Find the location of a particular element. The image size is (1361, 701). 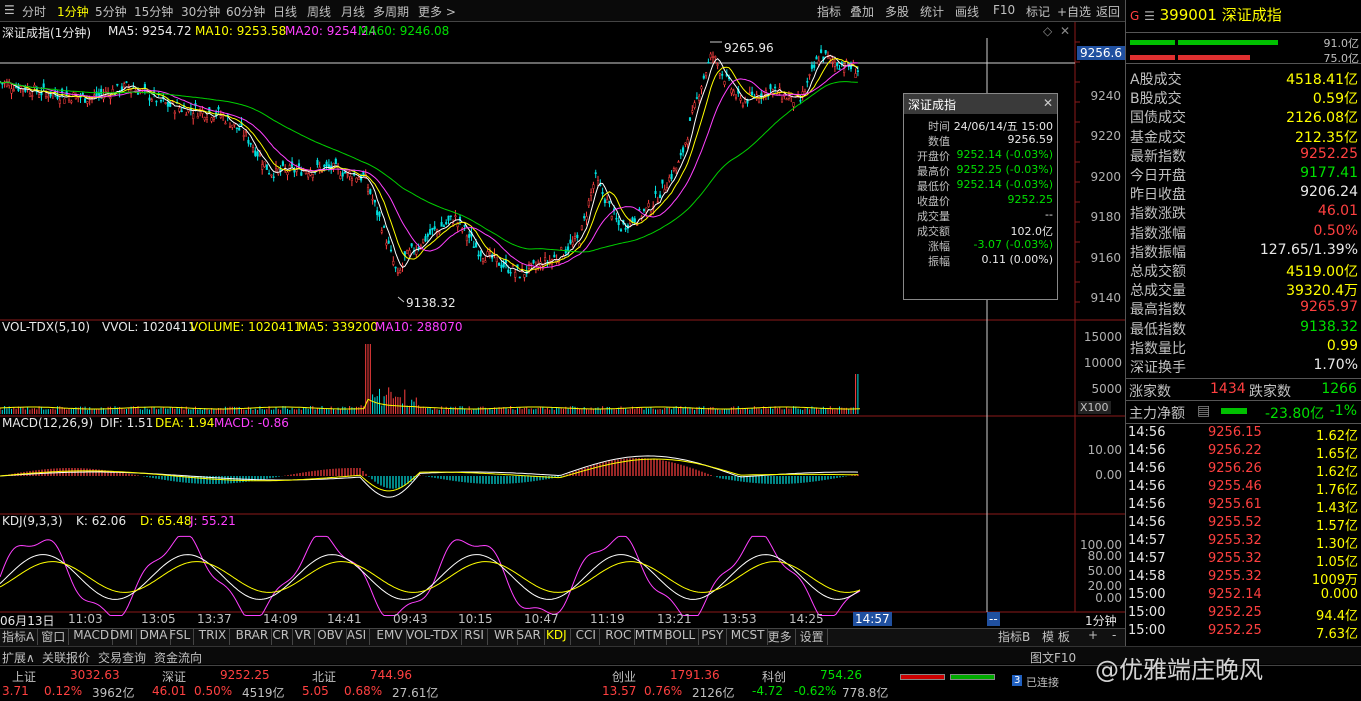

expand-tab: 扩展∧ is located at coordinates (18, 657).